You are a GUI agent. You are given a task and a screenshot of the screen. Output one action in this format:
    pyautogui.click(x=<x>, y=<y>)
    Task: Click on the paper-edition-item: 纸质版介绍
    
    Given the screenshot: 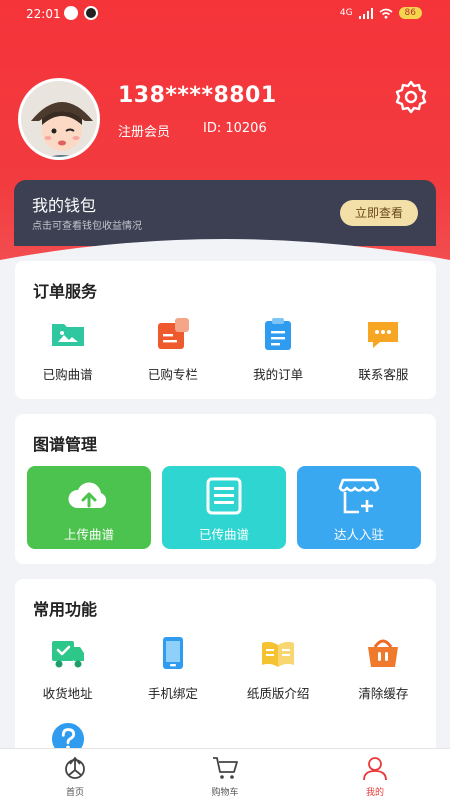 What is the action you would take?
    pyautogui.click(x=278, y=668)
    